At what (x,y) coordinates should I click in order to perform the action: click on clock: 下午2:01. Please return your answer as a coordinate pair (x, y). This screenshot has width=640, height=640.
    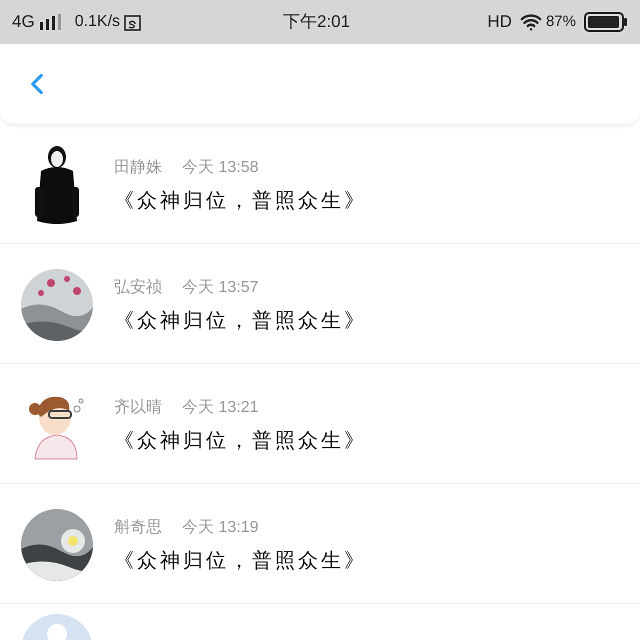
    Looking at the image, I should click on (316, 22).